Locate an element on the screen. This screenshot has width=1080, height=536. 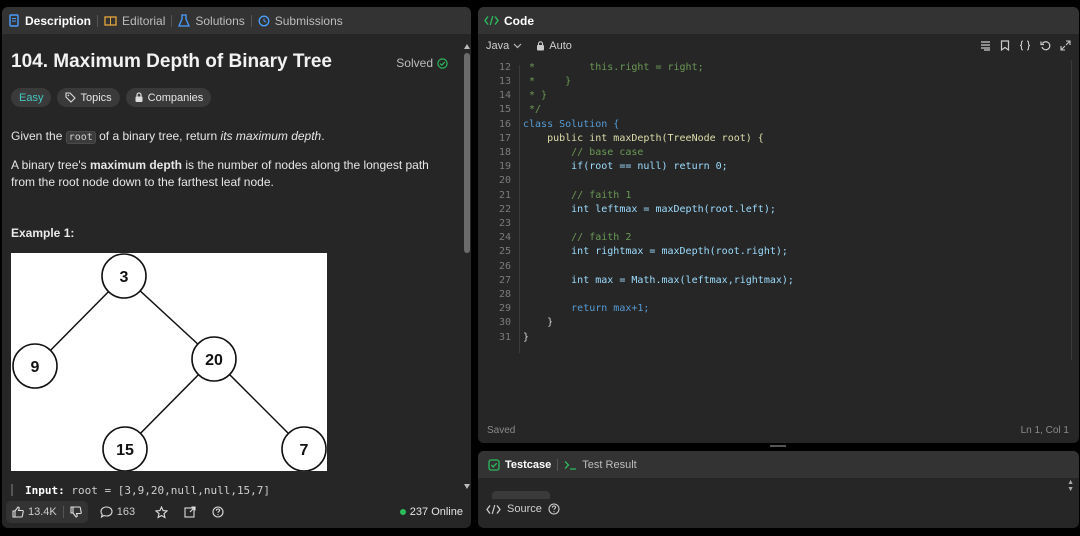
scrollbar-thumb is located at coordinates (467, 153).